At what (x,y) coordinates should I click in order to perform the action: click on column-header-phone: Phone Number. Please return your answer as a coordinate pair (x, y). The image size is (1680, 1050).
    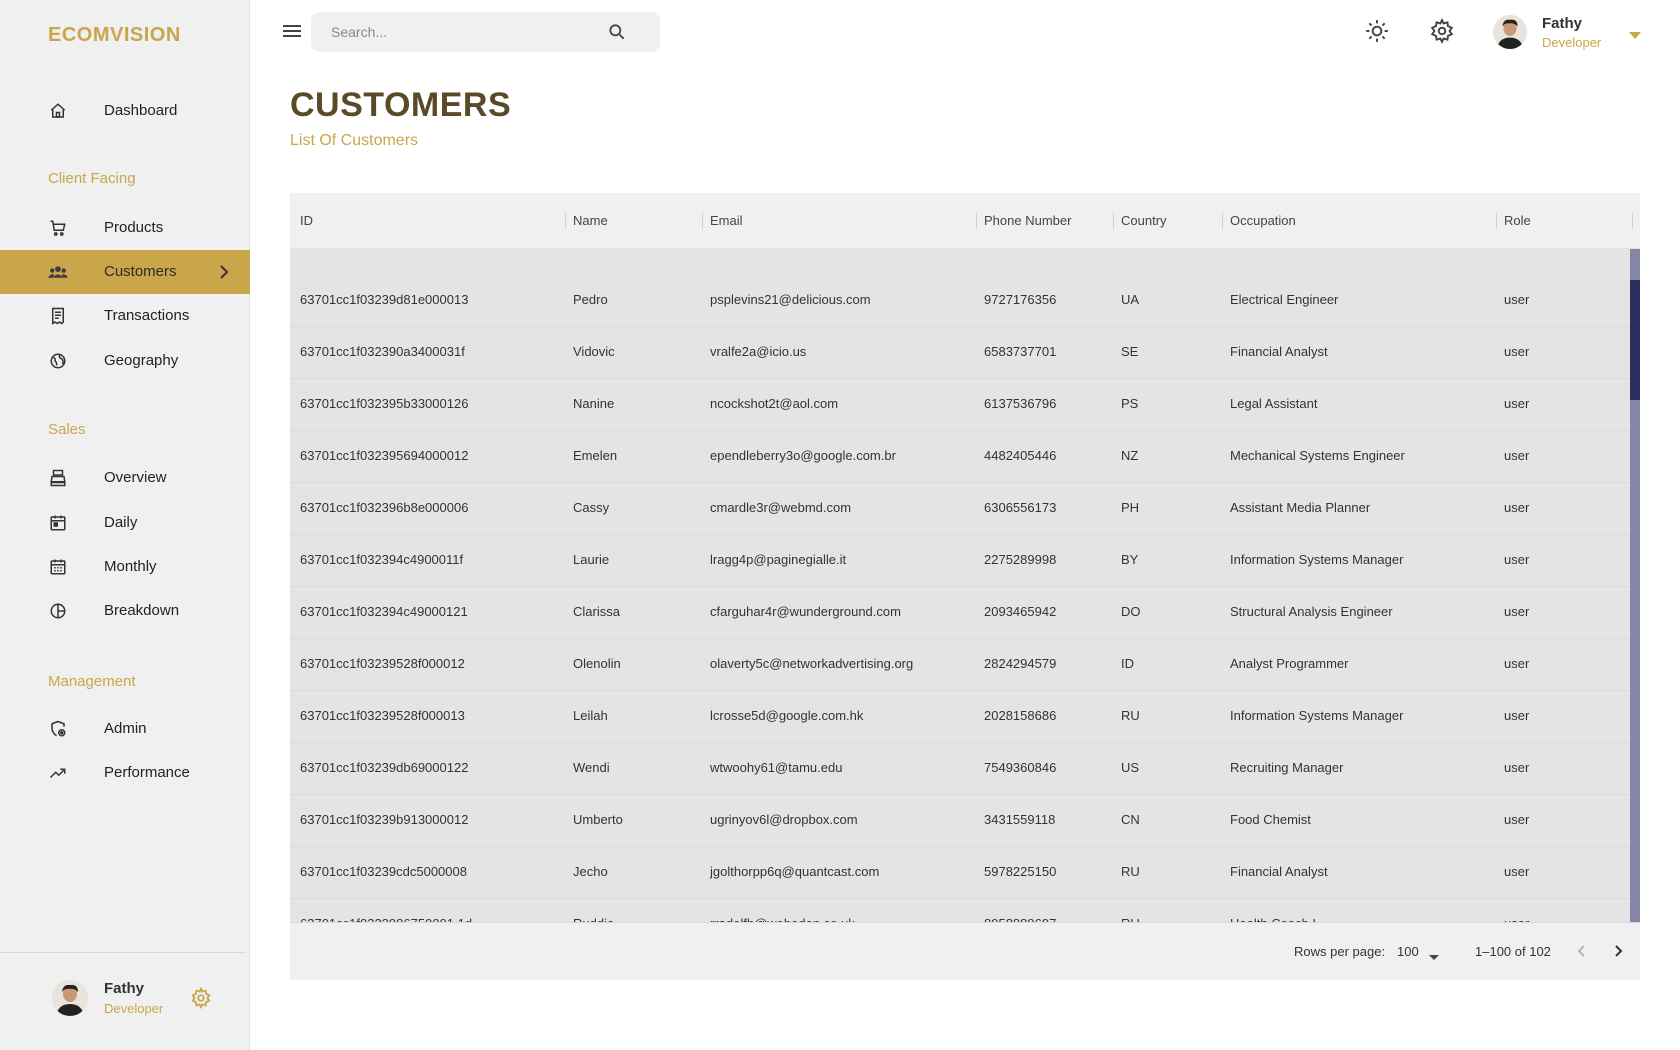
    Looking at the image, I should click on (1027, 220).